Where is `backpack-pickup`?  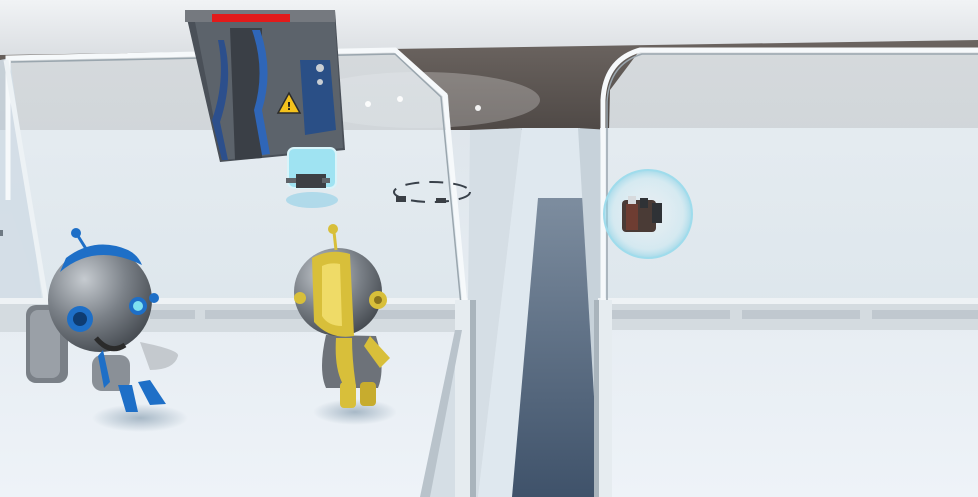
backpack-pickup is located at coordinates (648, 214).